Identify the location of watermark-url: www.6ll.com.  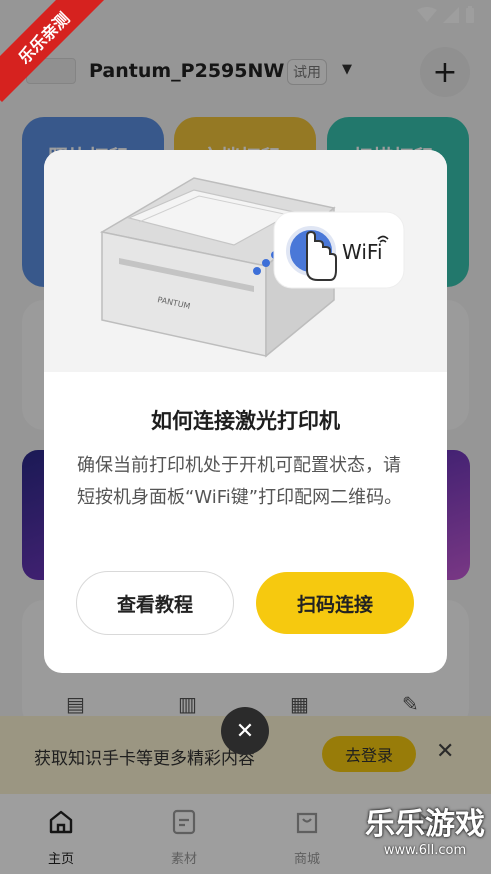
(425, 850).